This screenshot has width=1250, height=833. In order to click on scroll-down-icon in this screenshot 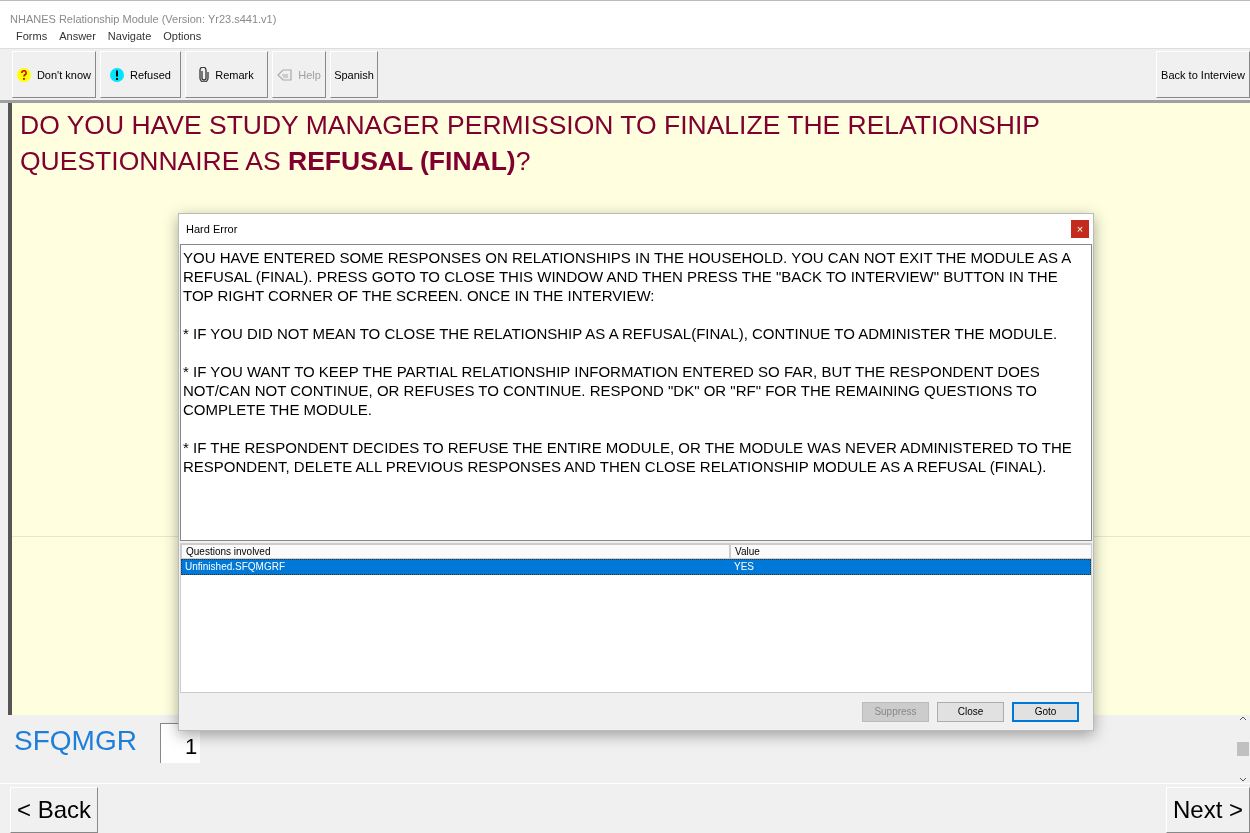, I will do `click(1243, 780)`.